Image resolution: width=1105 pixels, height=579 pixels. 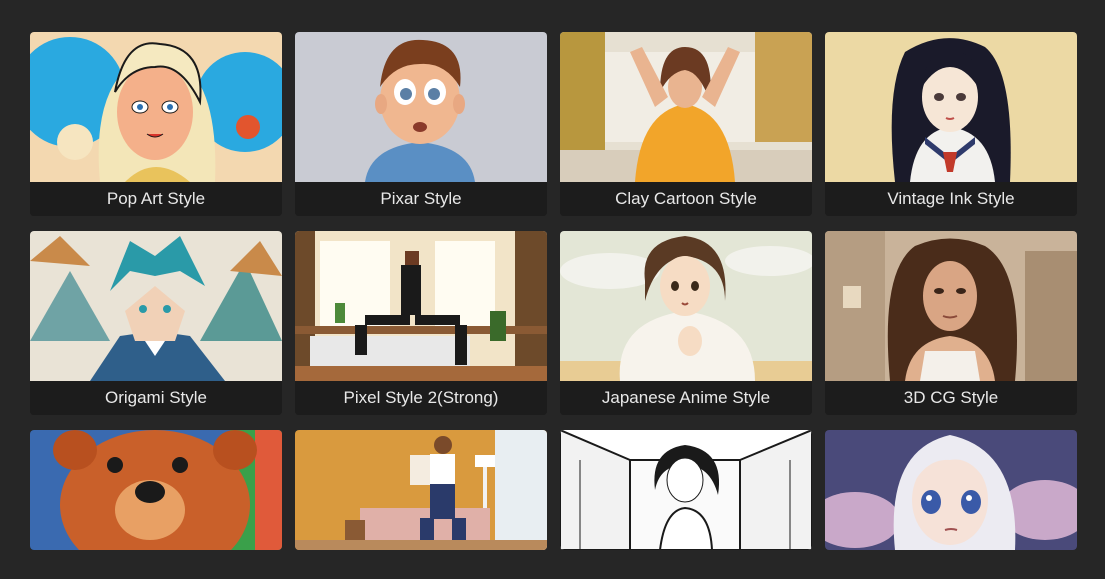 I want to click on style-card-pixel: Pixel Style 2(Strong), so click(x=421, y=323).